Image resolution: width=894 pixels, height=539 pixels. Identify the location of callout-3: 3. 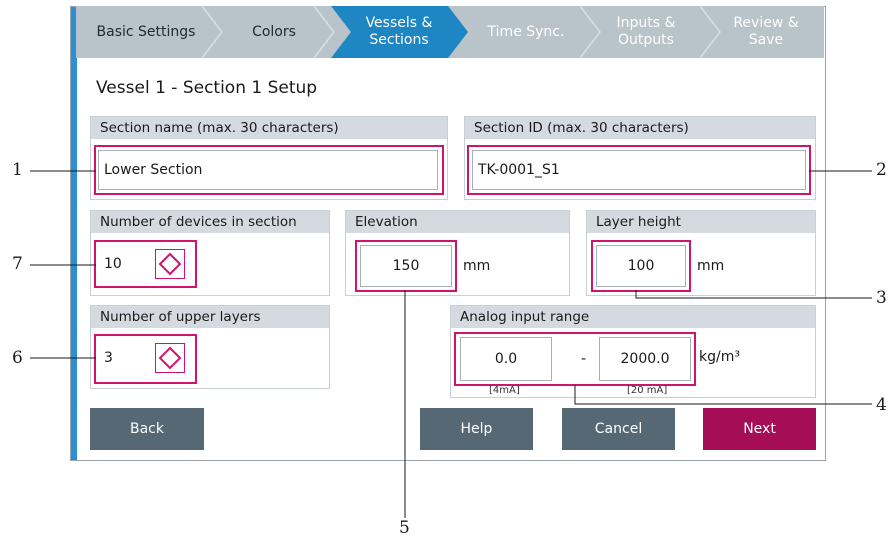
(881, 298).